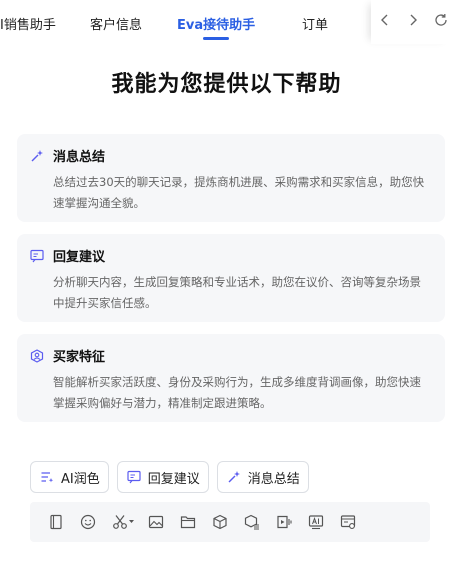 Image resolution: width=453 pixels, height=563 pixels. Describe the element at coordinates (348, 522) in the screenshot. I see `order-card-icon` at that location.